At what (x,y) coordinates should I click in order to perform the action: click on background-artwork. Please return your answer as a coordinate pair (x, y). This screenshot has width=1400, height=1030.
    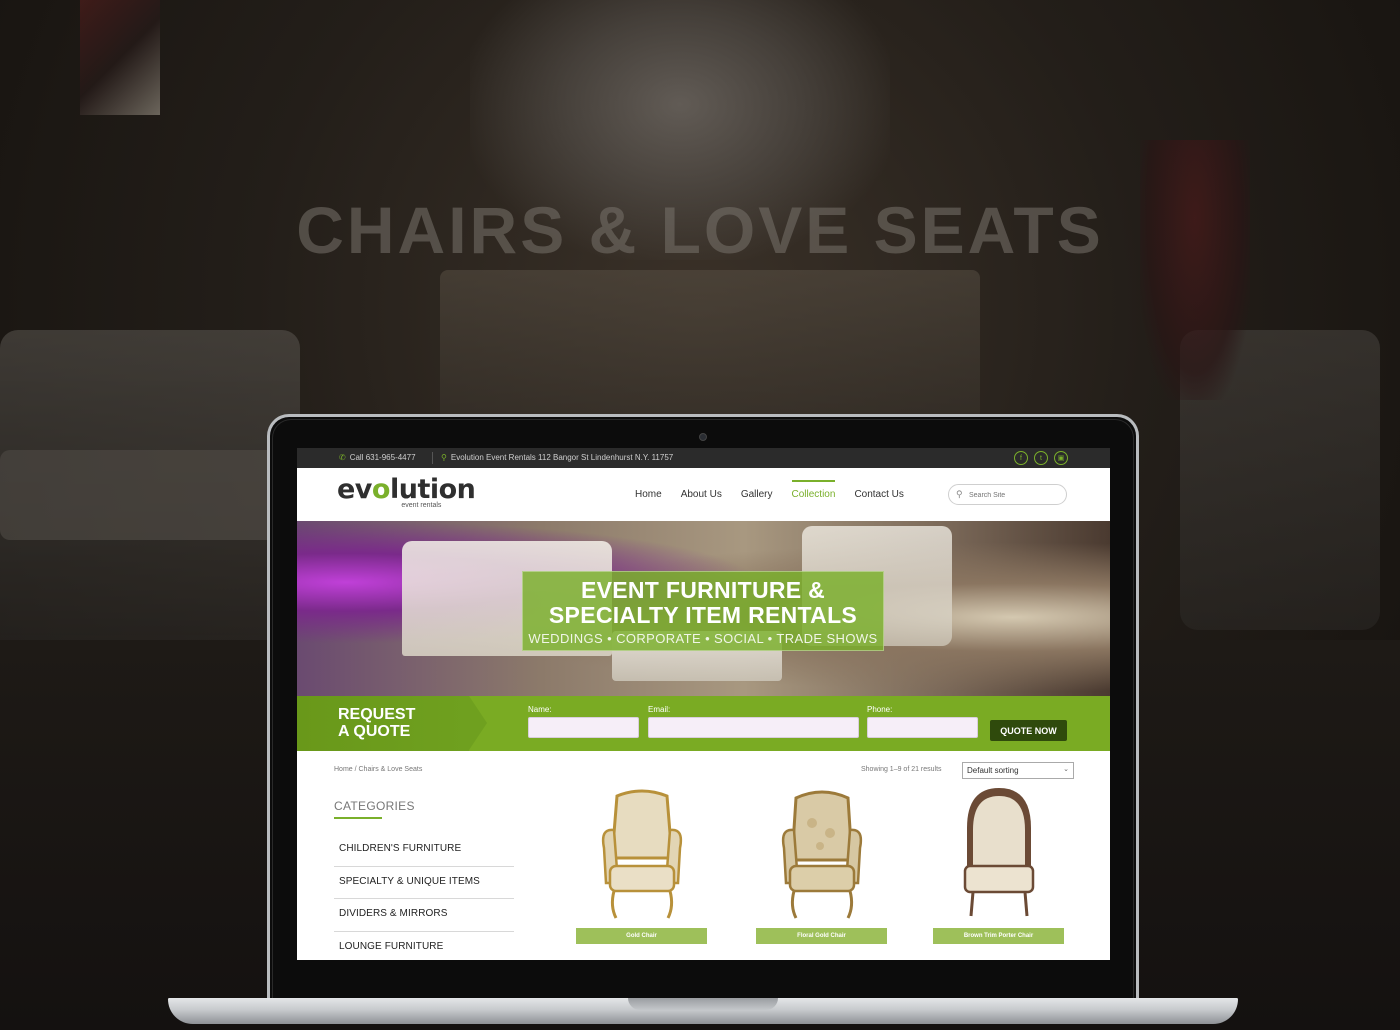
    Looking at the image, I should click on (120, 57).